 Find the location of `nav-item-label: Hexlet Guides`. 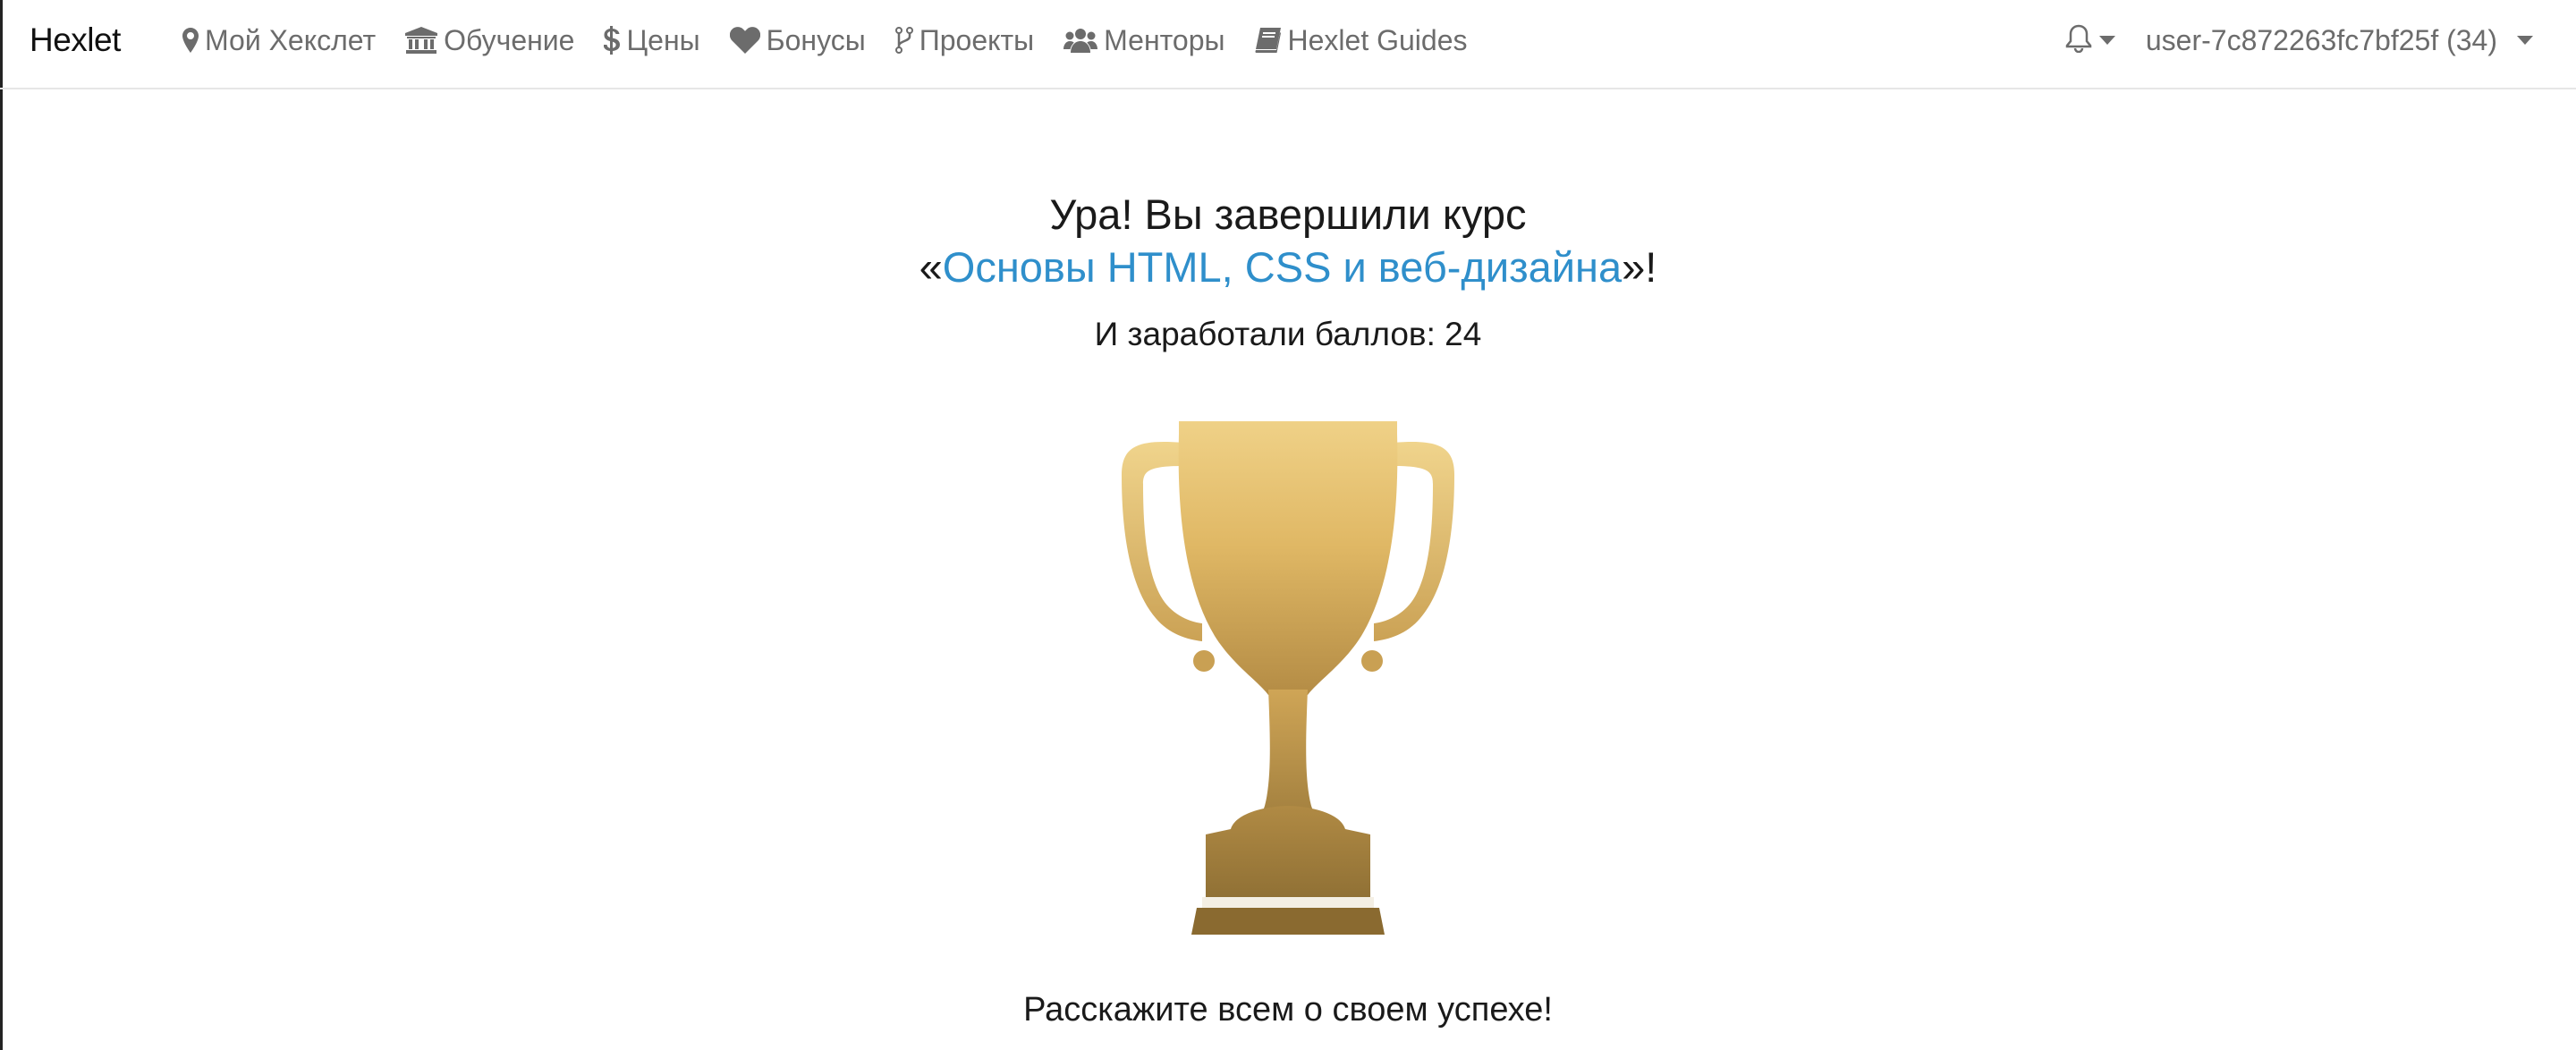

nav-item-label: Hexlet Guides is located at coordinates (1377, 39).